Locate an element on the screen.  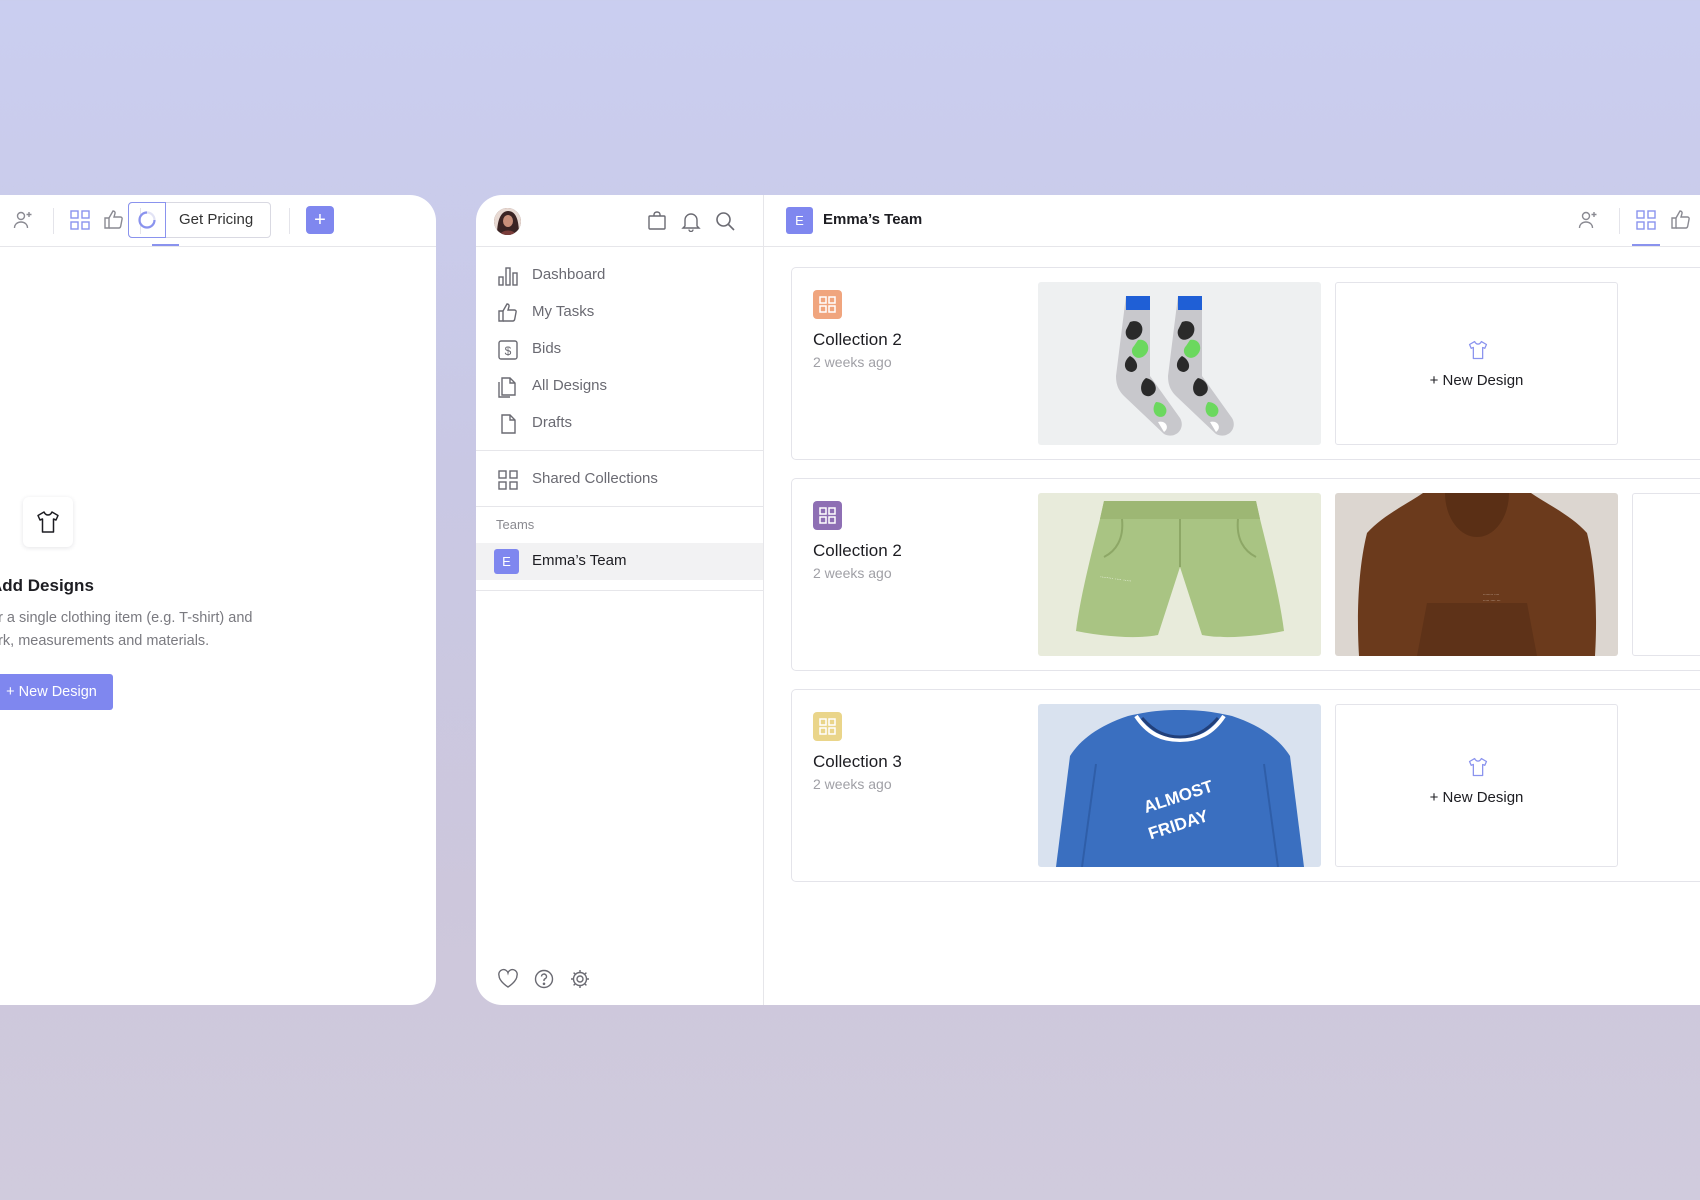
grid-icon is located at coordinates (508, 480).